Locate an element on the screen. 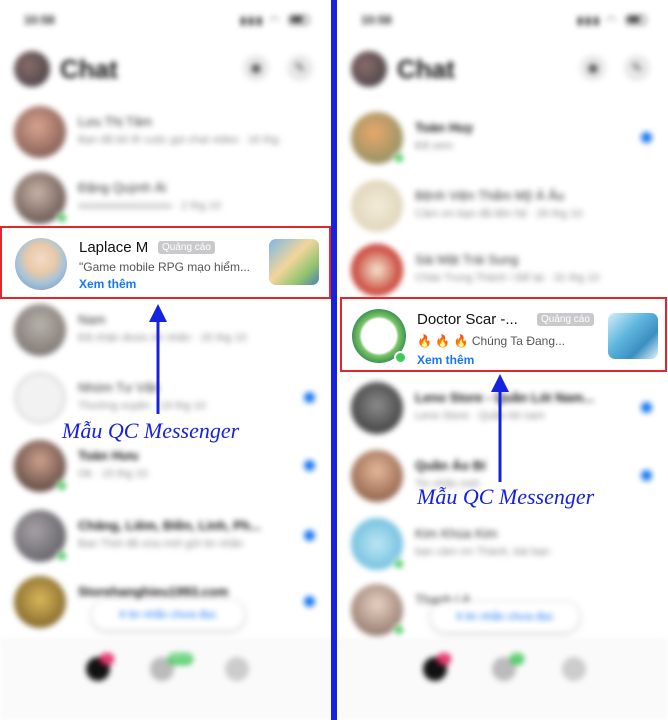 The width and height of the screenshot is (668, 720). chat-snippet: xxxxxxxxxxxxxxxxx · 2 thg 10 is located at coordinates (150, 206).